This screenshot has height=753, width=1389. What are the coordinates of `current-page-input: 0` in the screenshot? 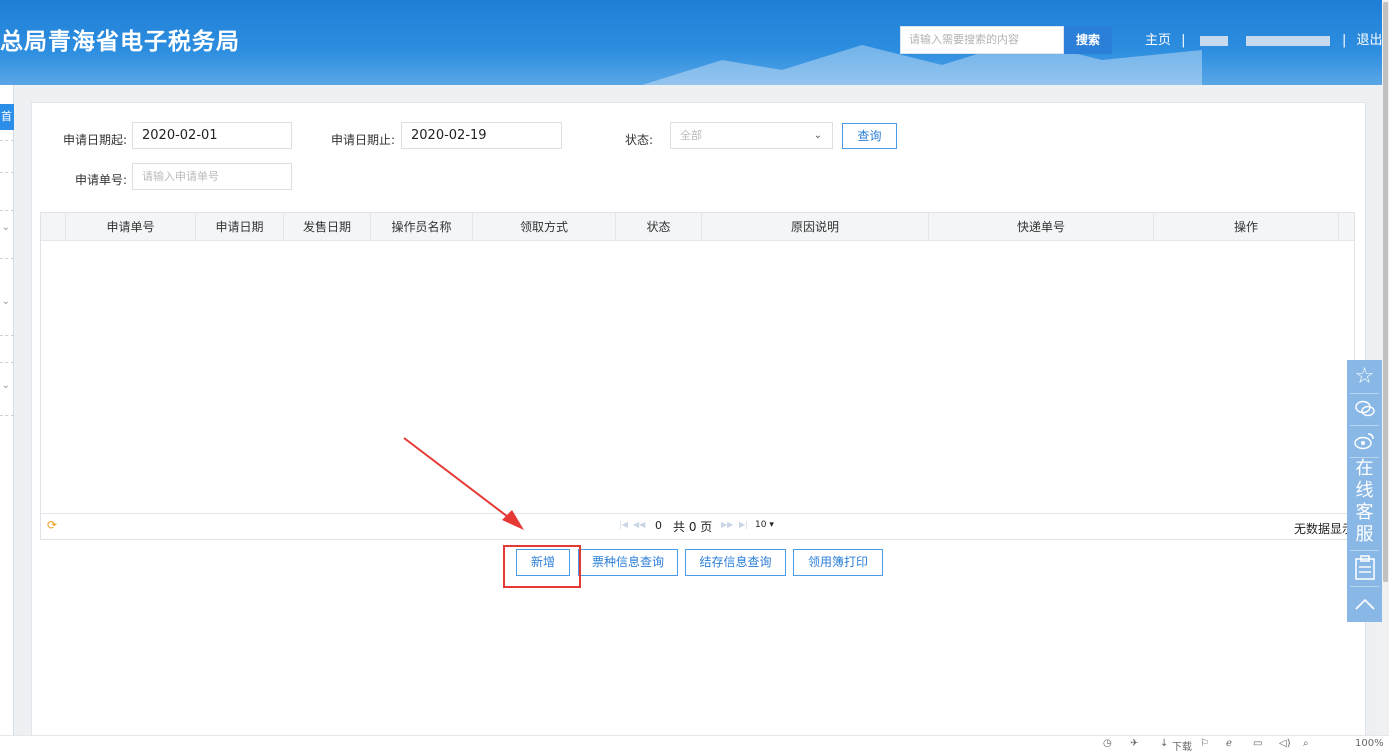 It's located at (658, 525).